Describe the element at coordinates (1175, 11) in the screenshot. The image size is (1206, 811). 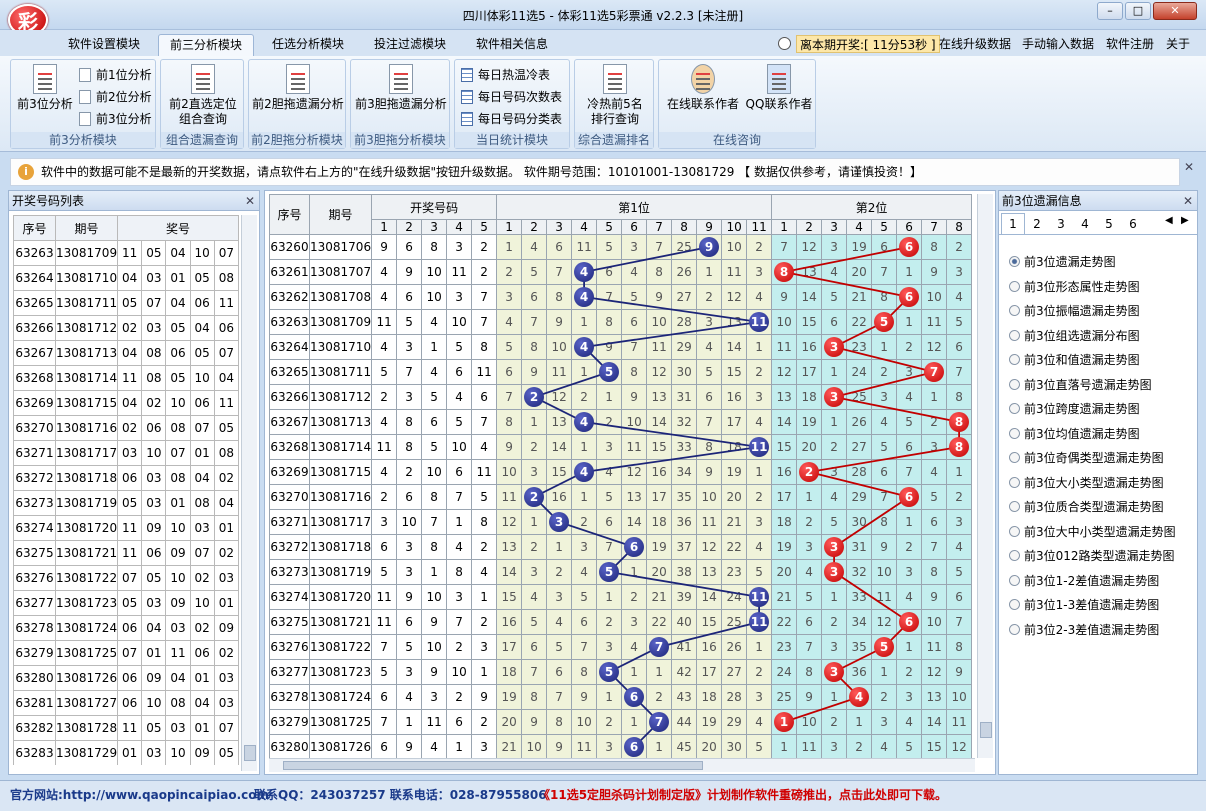
I see `close-button: ✕` at that location.